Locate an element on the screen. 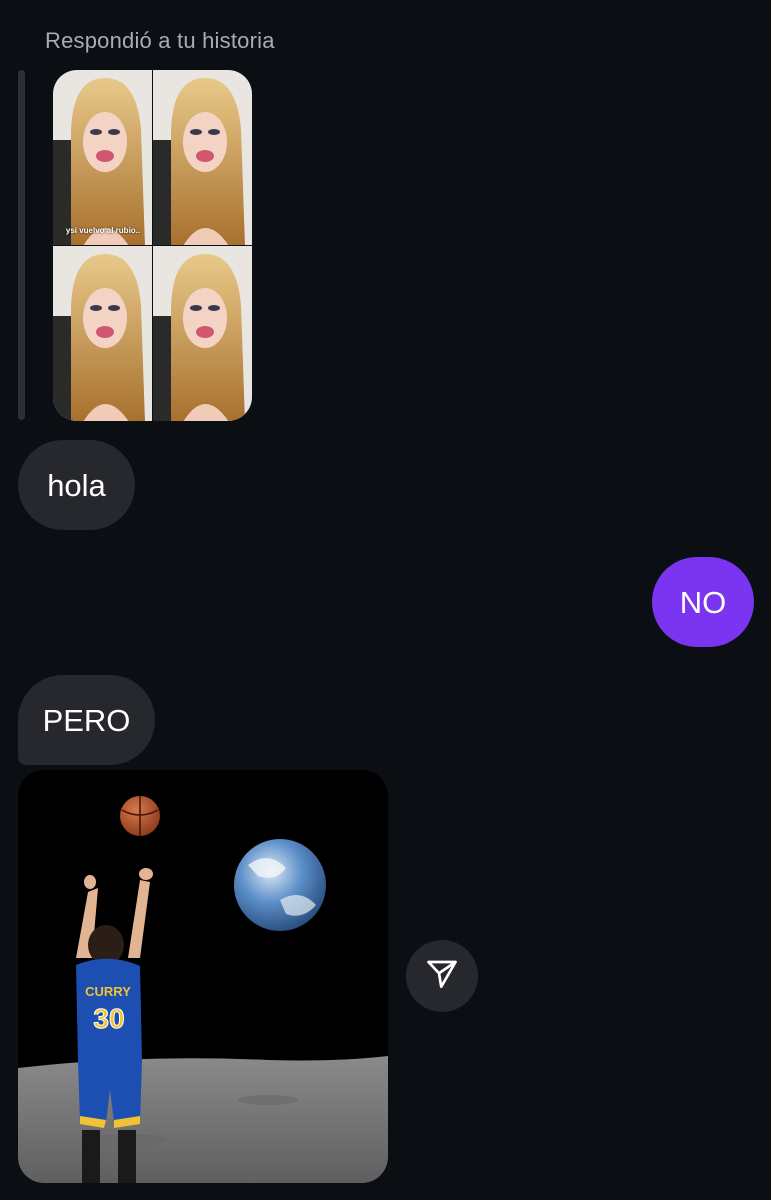  message-bubble-incoming: hola is located at coordinates (76, 485).